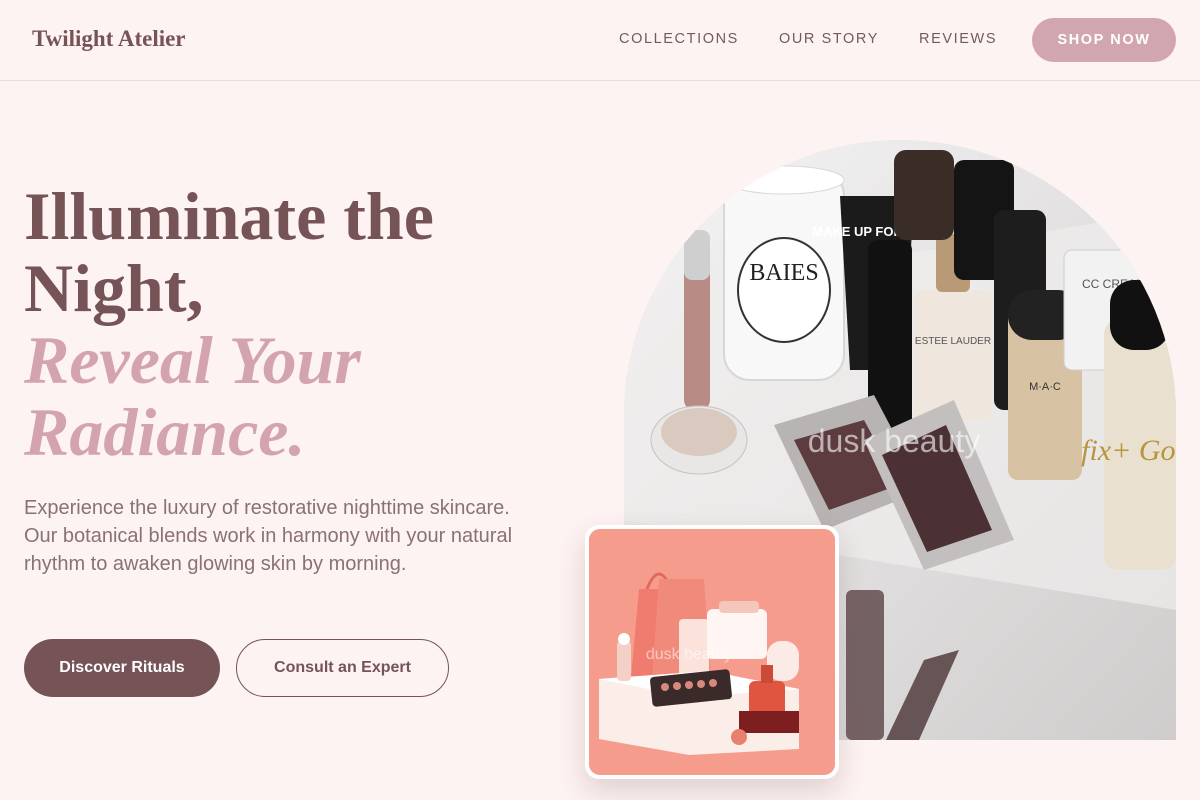 This screenshot has height=800, width=1200. Describe the element at coordinates (342, 668) in the screenshot. I see `consult-expert-button: Consult an Expert` at that location.